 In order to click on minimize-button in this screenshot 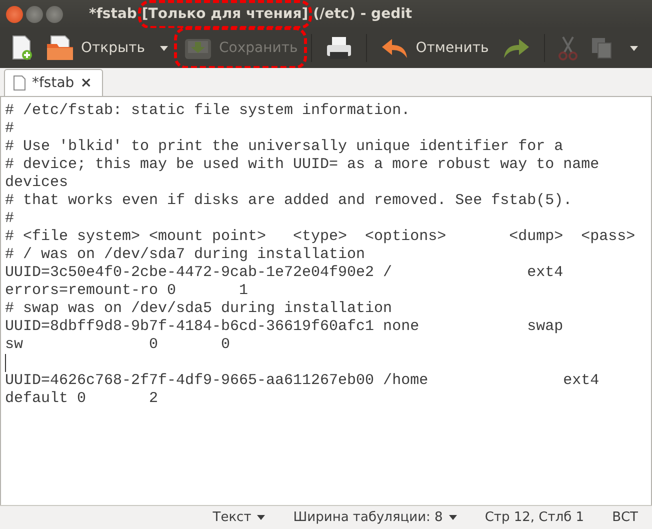, I will do `click(34, 14)`.